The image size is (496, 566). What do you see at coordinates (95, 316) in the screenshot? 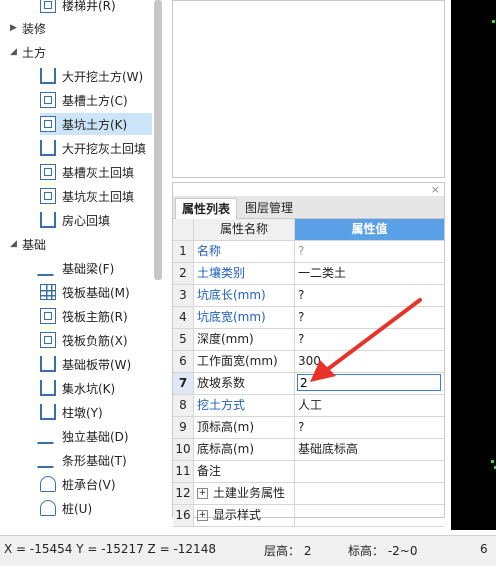
I see `tree-item-label: 筏板主筋(R)` at bounding box center [95, 316].